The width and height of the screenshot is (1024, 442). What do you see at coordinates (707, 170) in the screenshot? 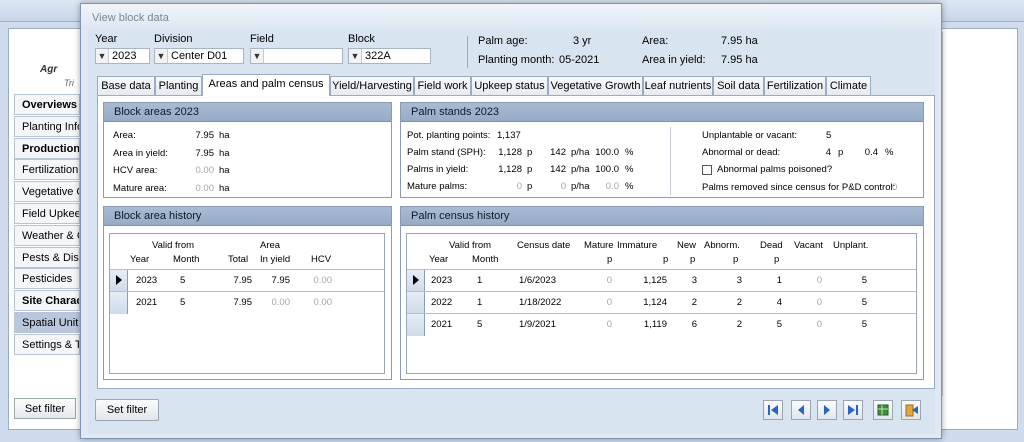
I see `poisoned-checkbox` at bounding box center [707, 170].